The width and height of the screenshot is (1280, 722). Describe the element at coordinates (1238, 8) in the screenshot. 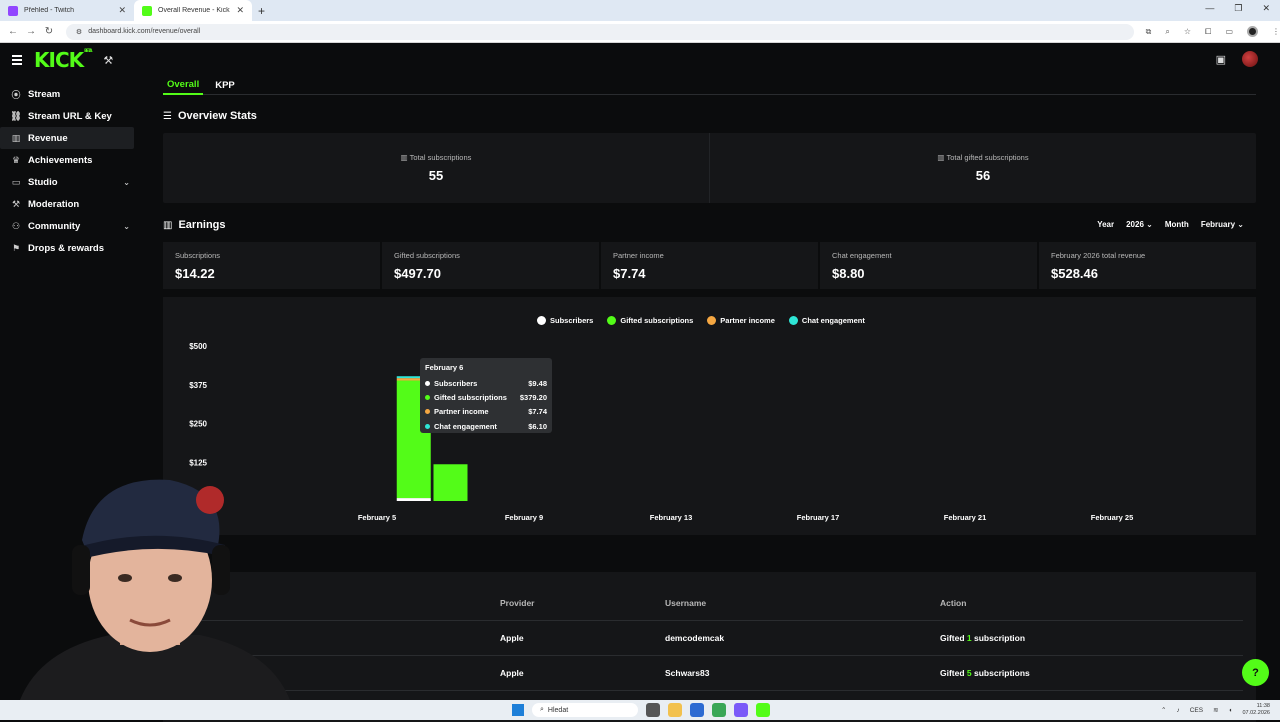

I see `maximize-icon: ❐` at that location.